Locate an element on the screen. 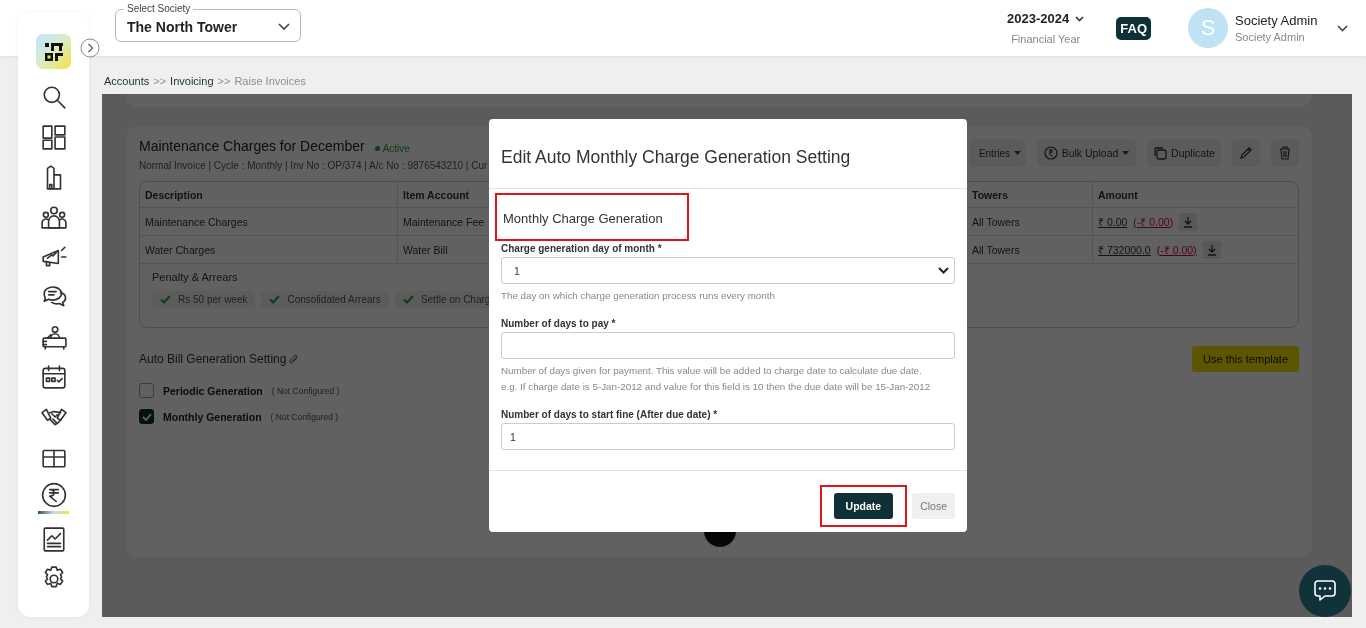 Image resolution: width=1366 pixels, height=628 pixels. expand-icon is located at coordinates (90, 48).